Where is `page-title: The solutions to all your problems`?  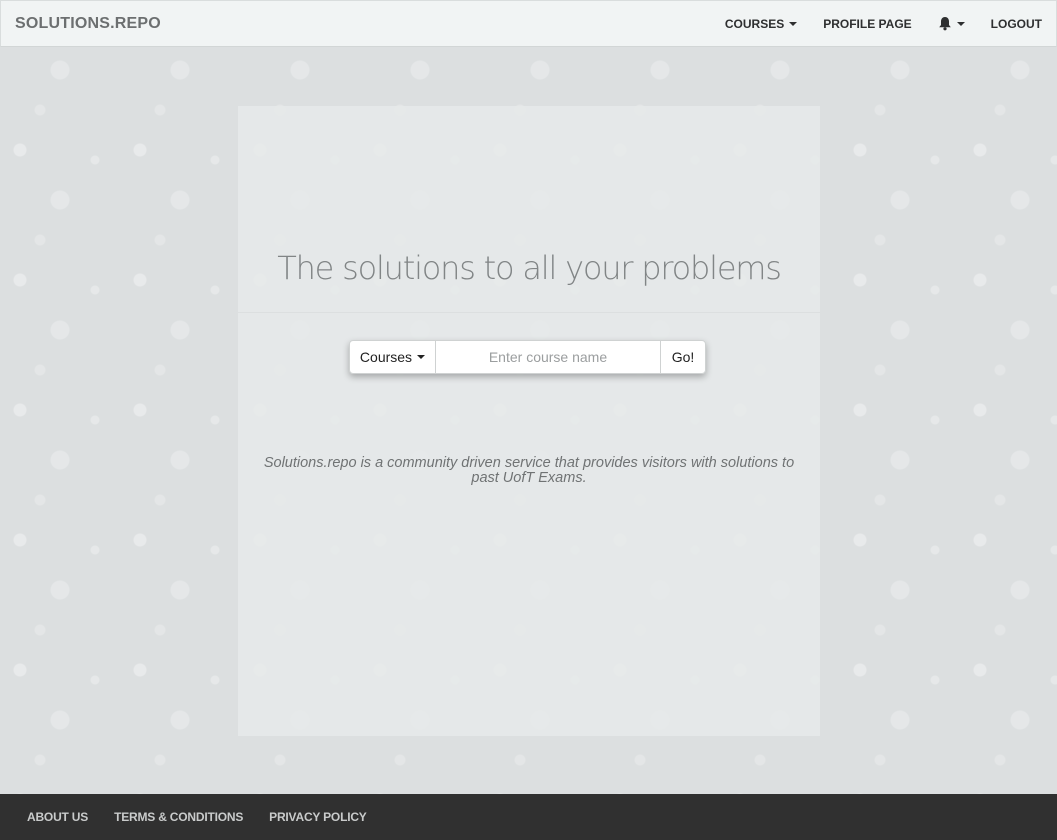
page-title: The solutions to all your problems is located at coordinates (529, 268).